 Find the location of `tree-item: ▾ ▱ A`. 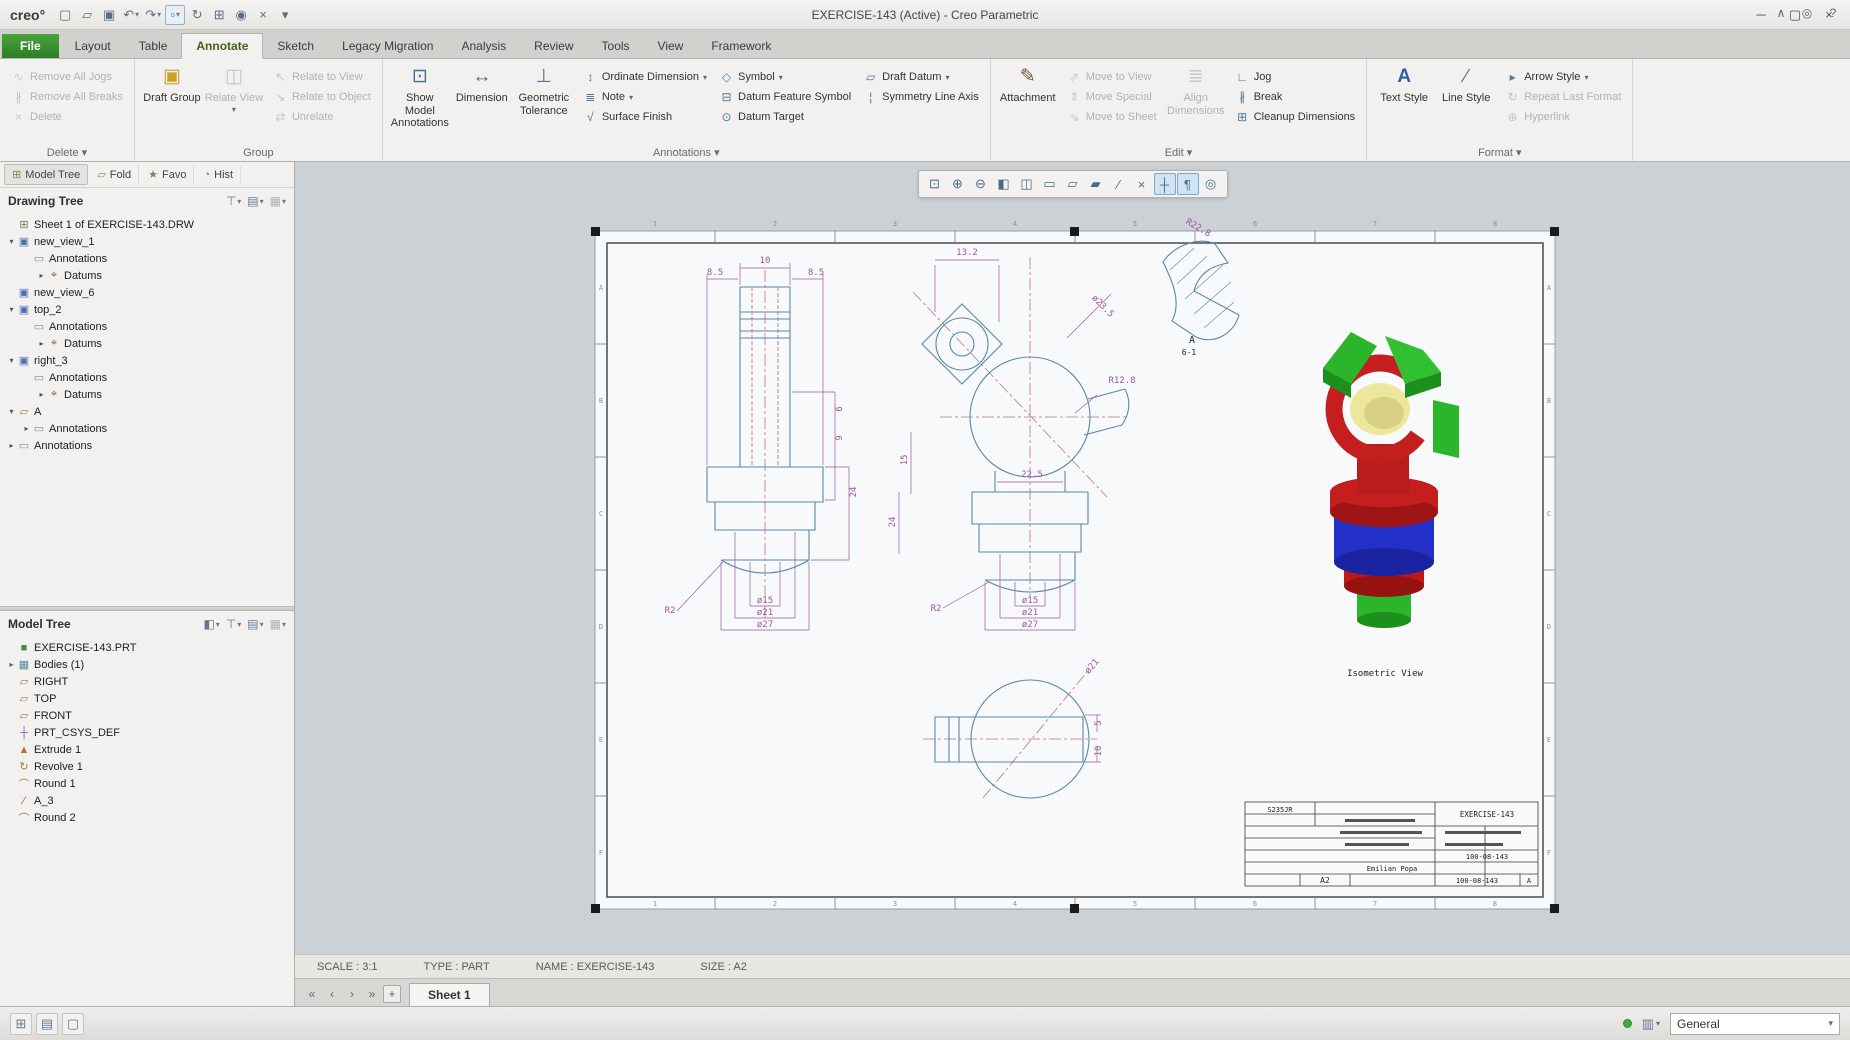

tree-item: ▾ ▱ A is located at coordinates (150, 411).